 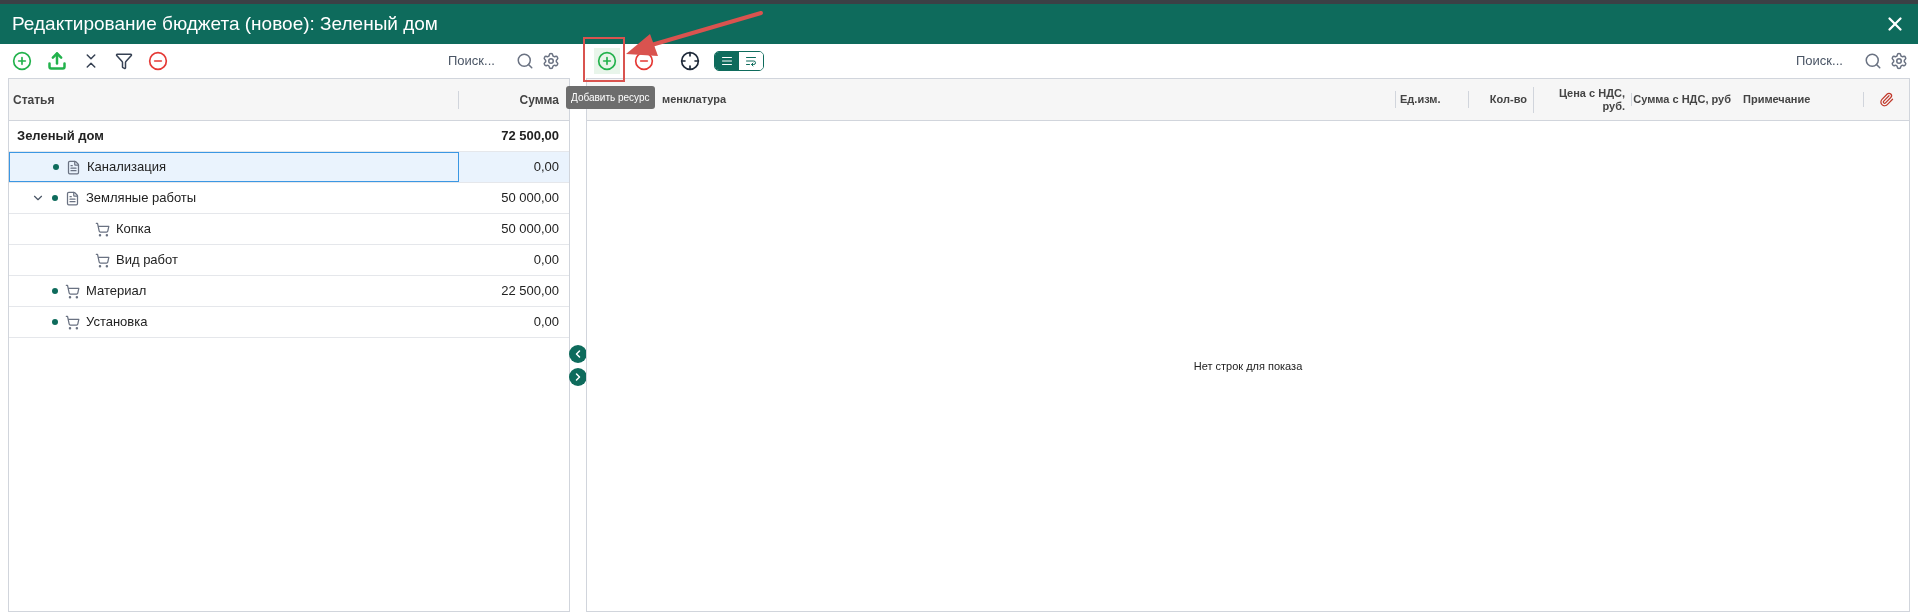 What do you see at coordinates (578, 376) in the screenshot?
I see `expand-right-button` at bounding box center [578, 376].